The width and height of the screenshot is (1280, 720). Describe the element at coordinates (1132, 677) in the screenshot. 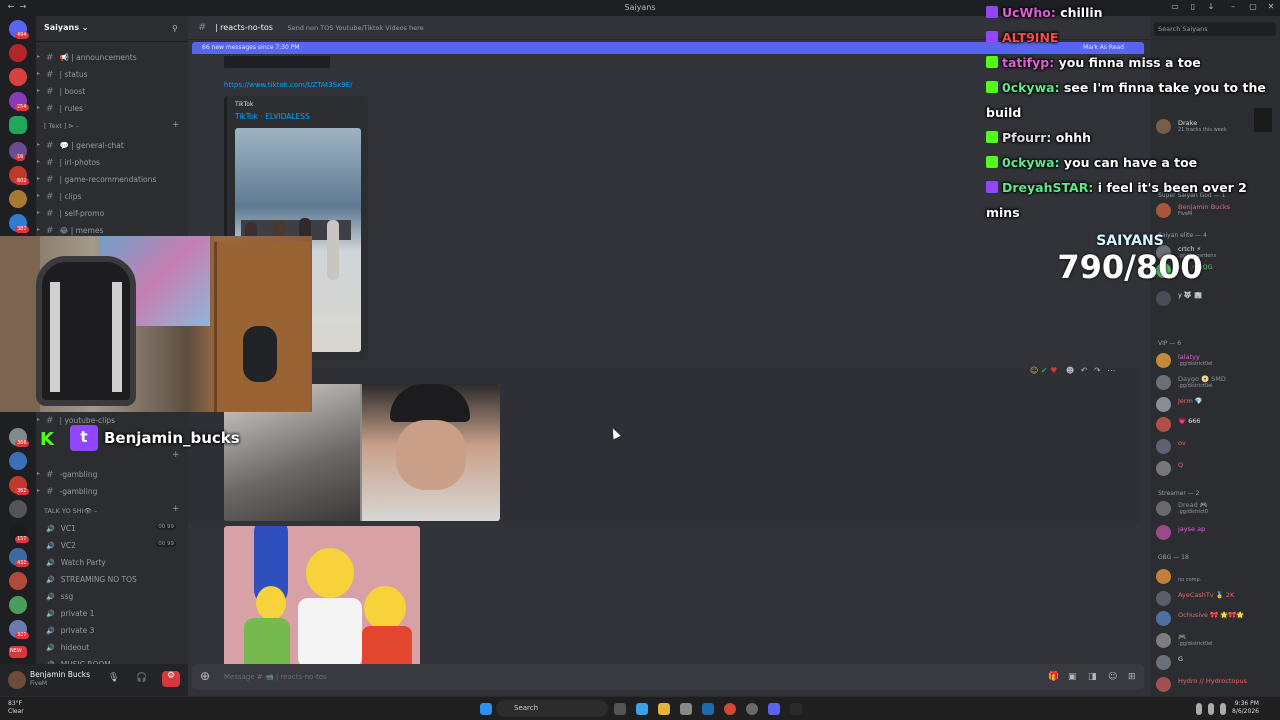

I see `apps-icon: ⊞` at that location.